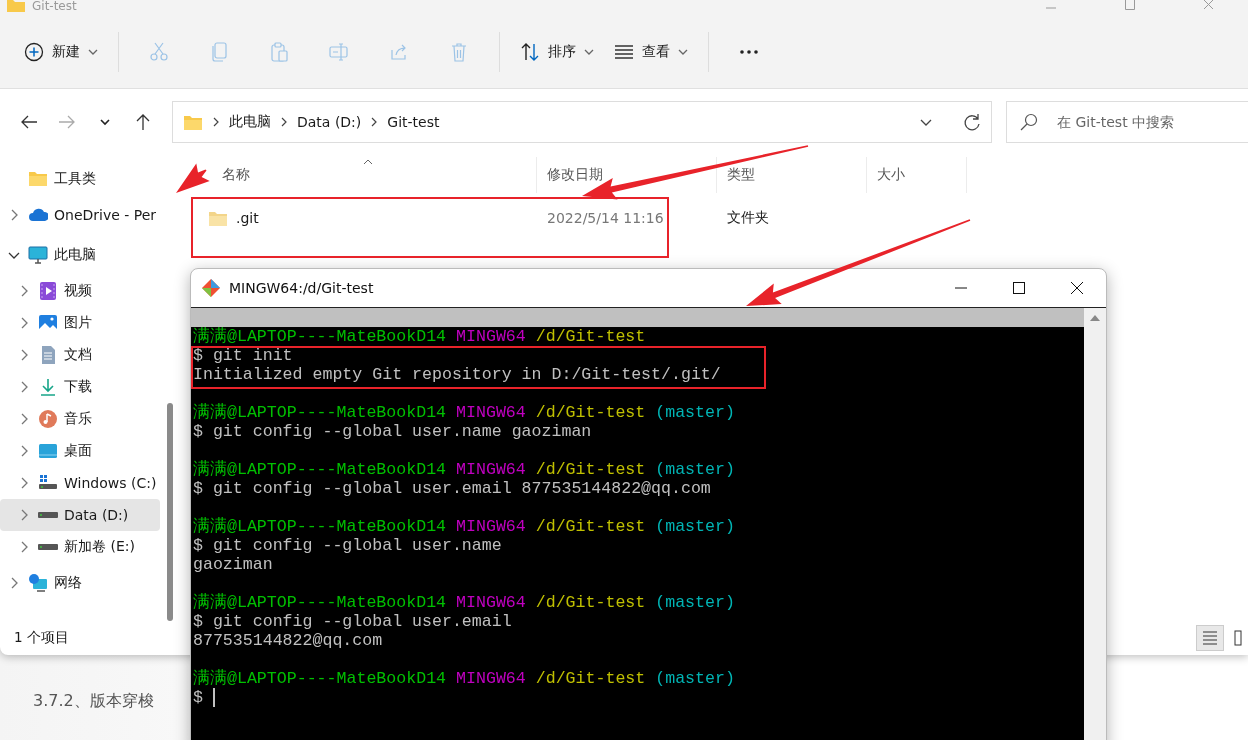 The width and height of the screenshot is (1248, 740). I want to click on sidebar-item: 图片, so click(80, 323).